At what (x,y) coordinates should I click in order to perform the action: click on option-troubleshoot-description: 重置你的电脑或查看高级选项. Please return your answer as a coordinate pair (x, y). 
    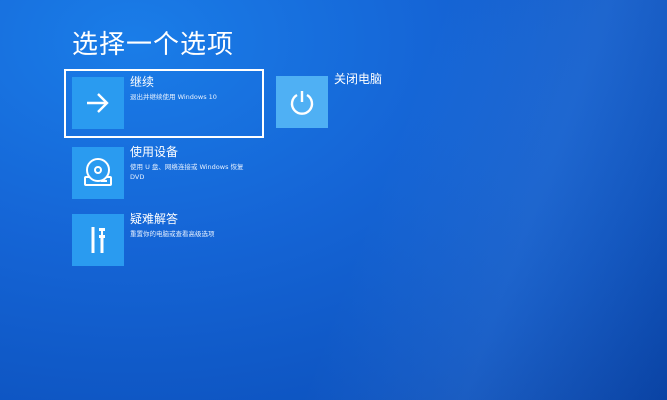
    Looking at the image, I should click on (172, 234).